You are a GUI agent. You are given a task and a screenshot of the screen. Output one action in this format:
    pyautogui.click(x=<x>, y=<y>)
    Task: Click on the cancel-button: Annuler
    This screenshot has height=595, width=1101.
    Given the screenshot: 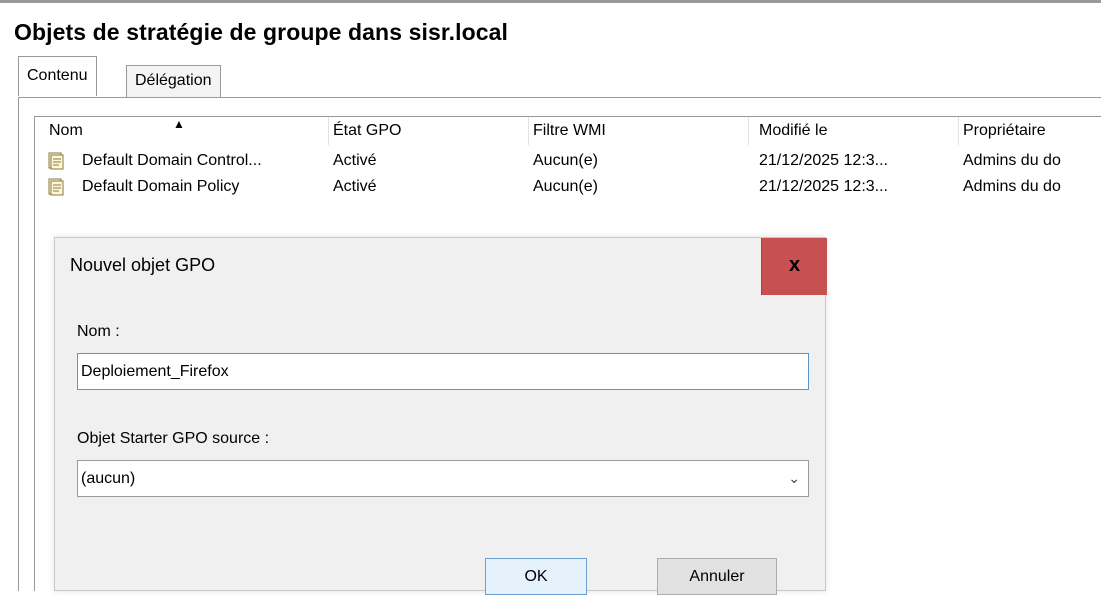 What is the action you would take?
    pyautogui.click(x=717, y=576)
    